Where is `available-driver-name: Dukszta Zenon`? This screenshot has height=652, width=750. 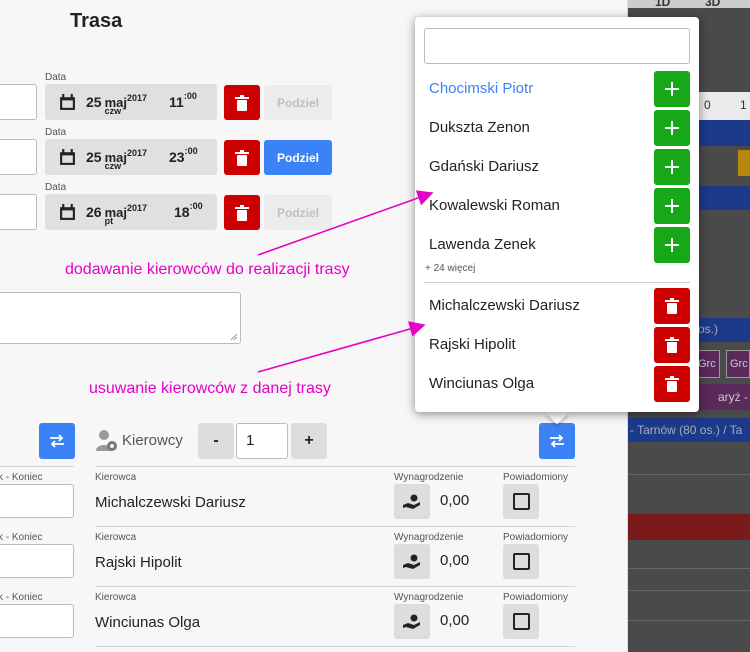 available-driver-name: Dukszta Zenon is located at coordinates (479, 127).